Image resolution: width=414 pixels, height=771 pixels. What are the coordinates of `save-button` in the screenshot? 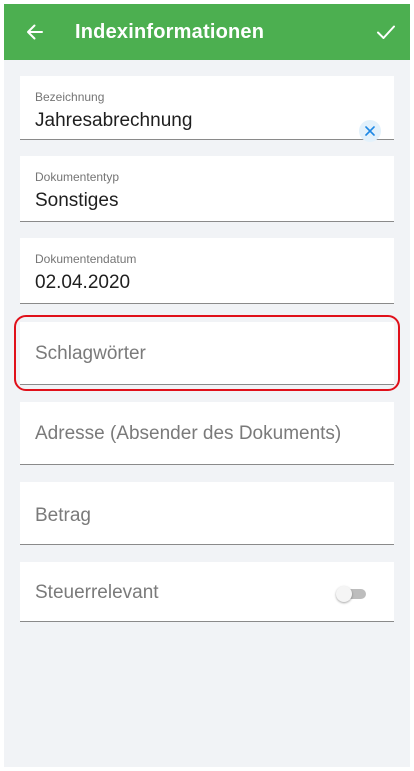 It's located at (386, 32).